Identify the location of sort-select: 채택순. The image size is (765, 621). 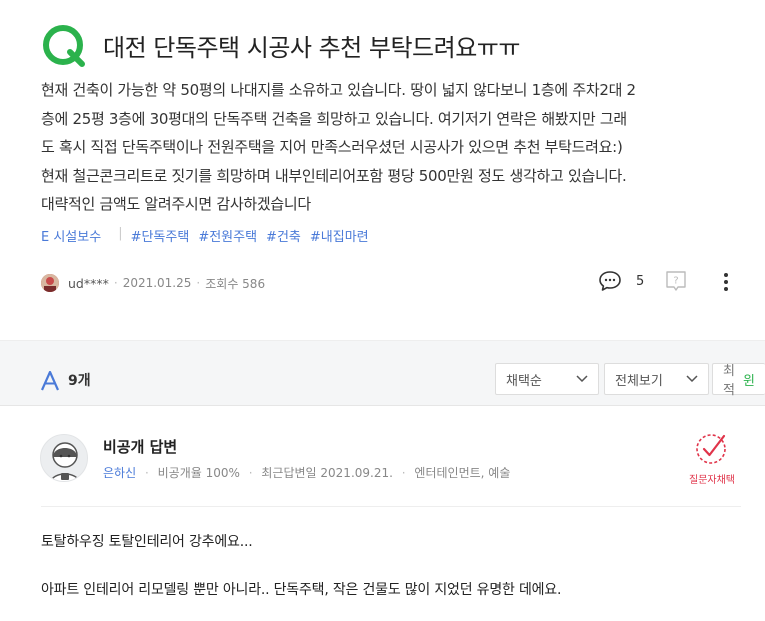
(547, 379).